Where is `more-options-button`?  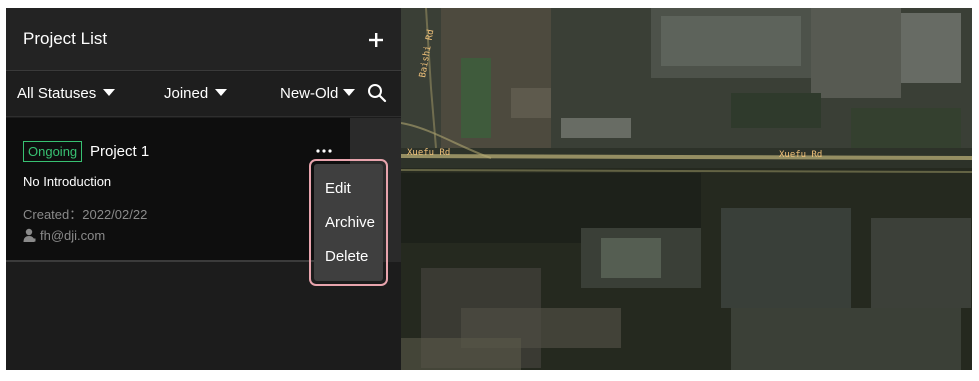 more-options-button is located at coordinates (324, 151).